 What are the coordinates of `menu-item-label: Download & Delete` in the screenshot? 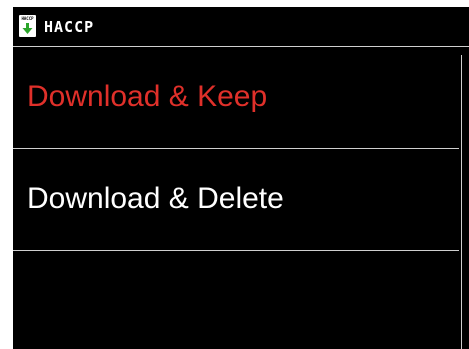 It's located at (155, 198).